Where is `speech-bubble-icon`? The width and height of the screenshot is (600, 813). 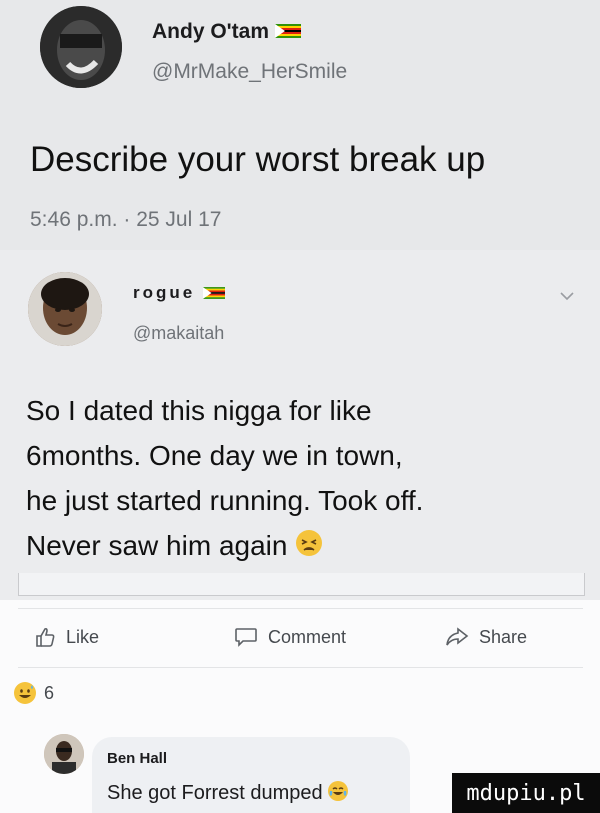 speech-bubble-icon is located at coordinates (246, 637).